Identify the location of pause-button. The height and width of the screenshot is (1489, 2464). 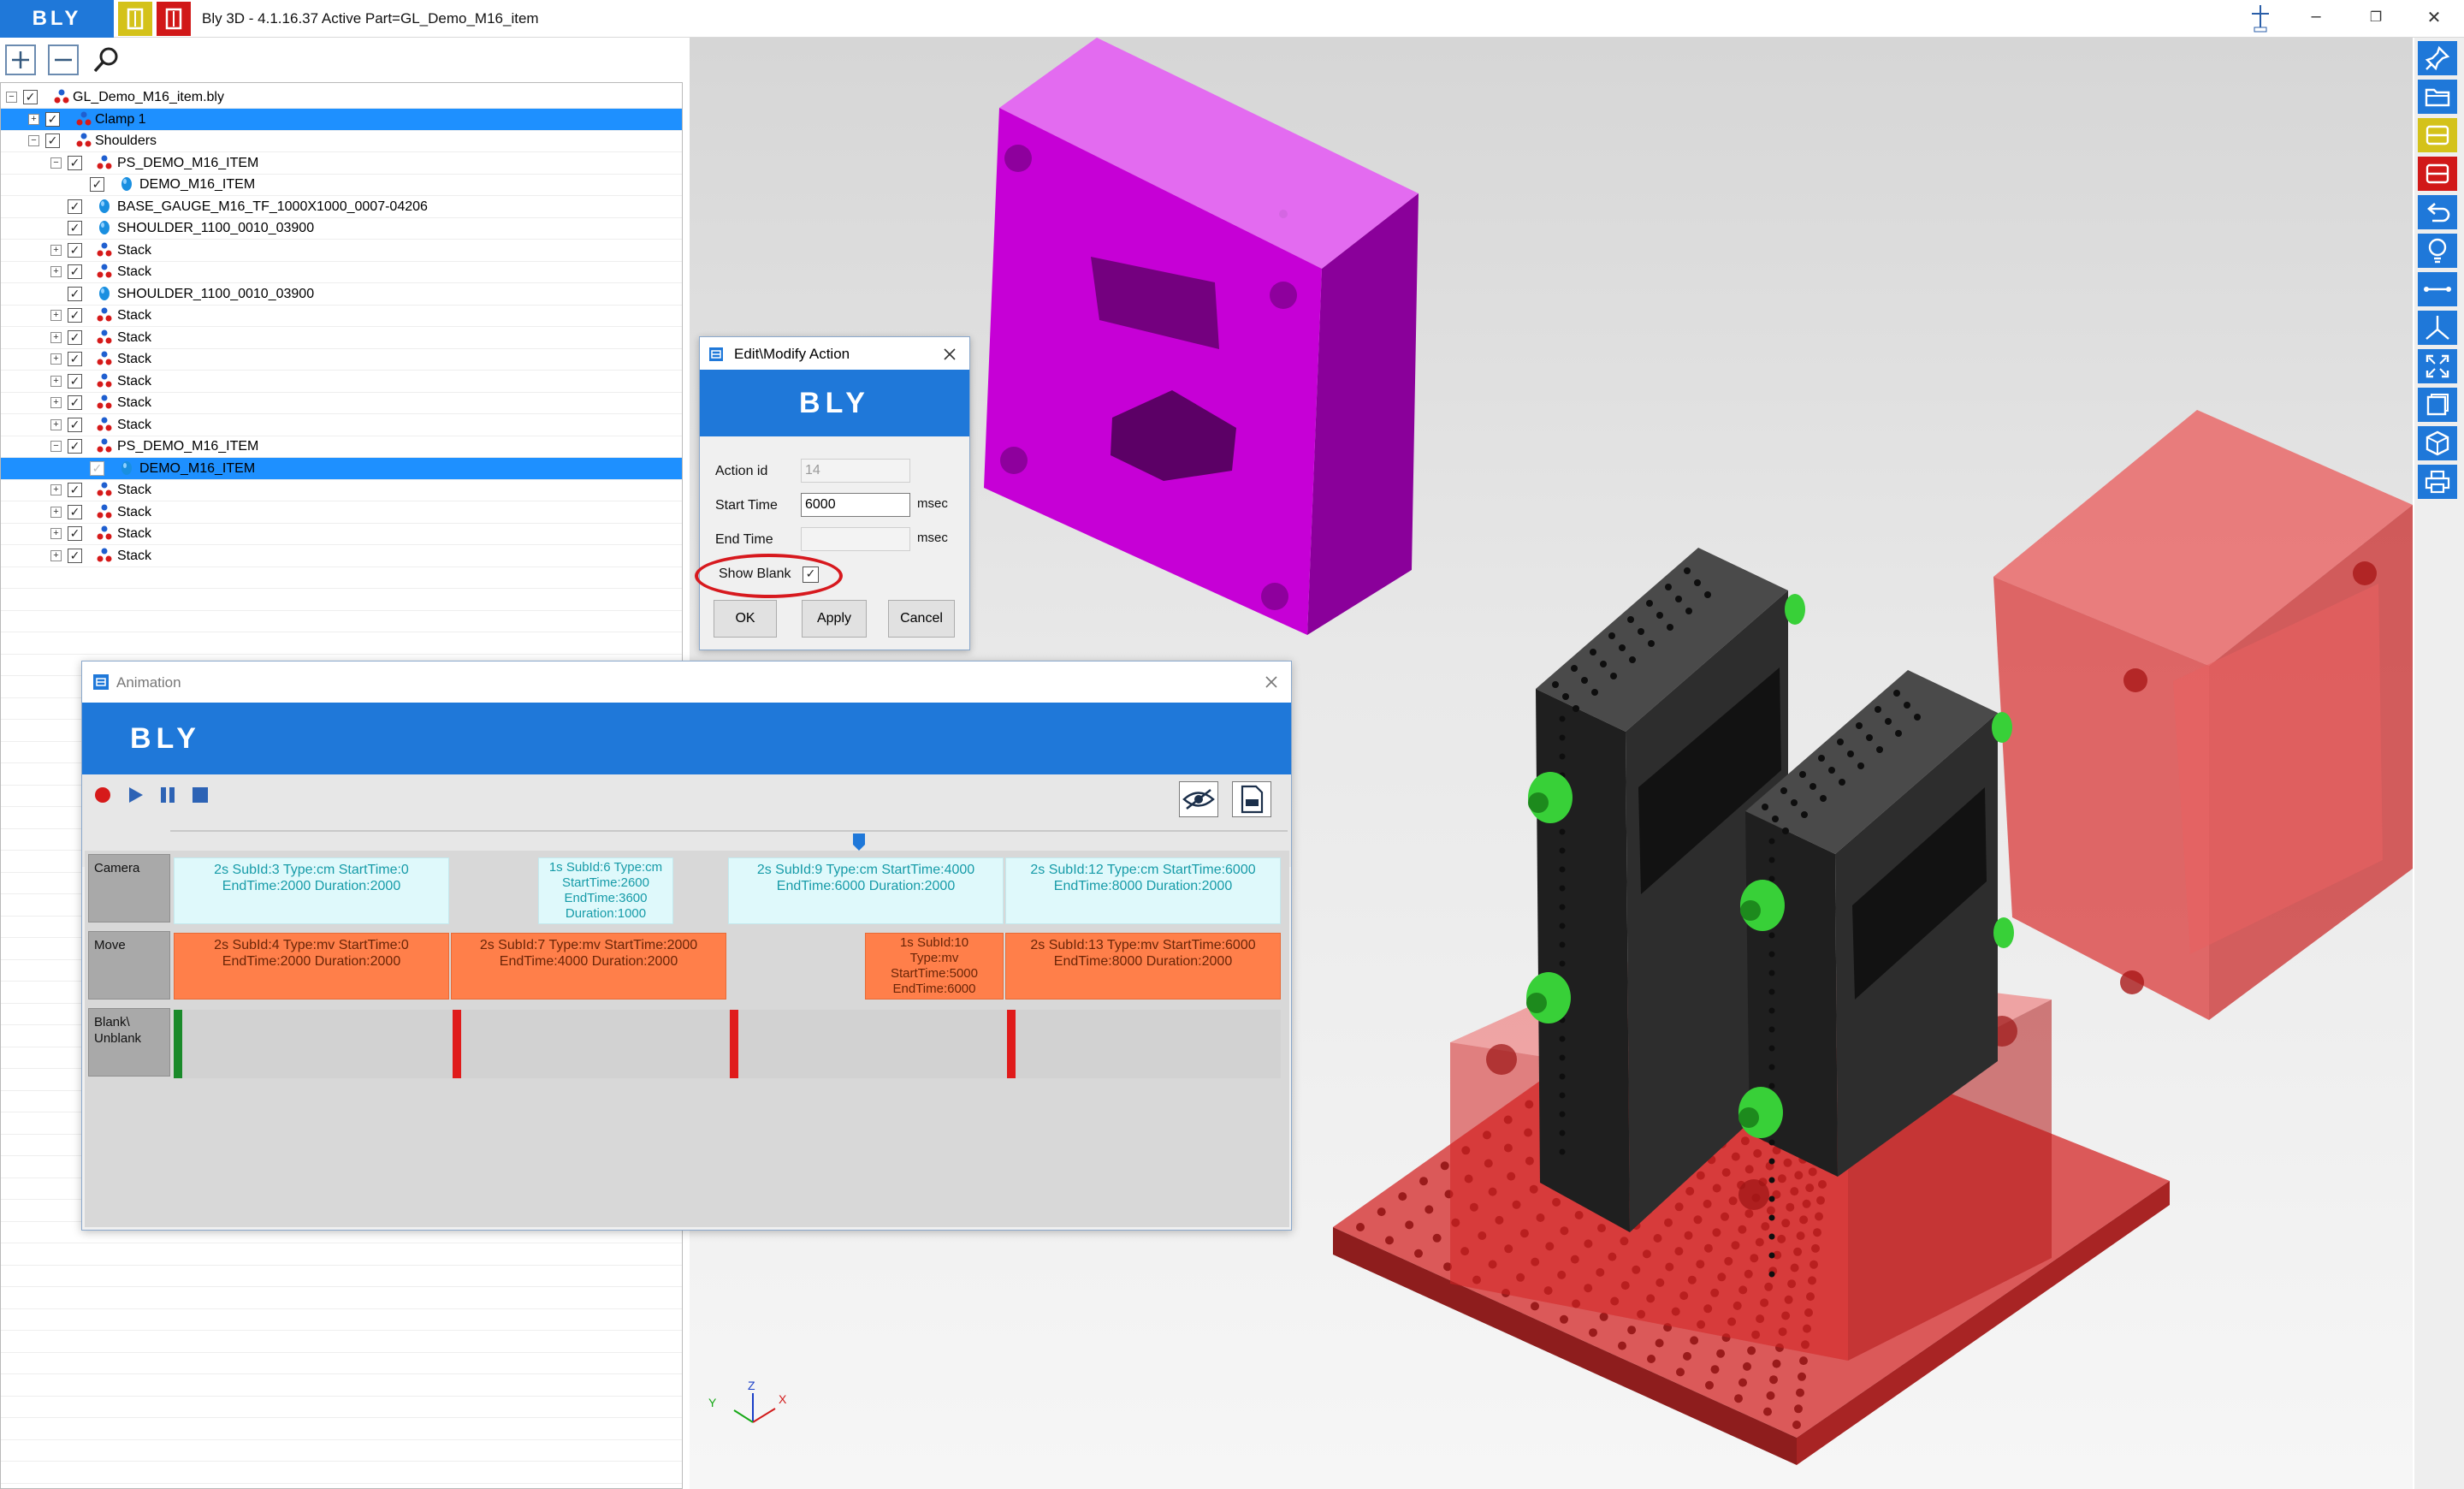
(168, 795).